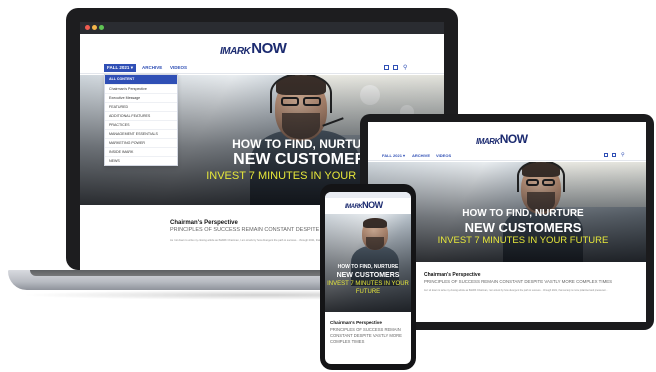  What do you see at coordinates (488, 141) in the screenshot?
I see `tablet-logo-imark: IMARK` at bounding box center [488, 141].